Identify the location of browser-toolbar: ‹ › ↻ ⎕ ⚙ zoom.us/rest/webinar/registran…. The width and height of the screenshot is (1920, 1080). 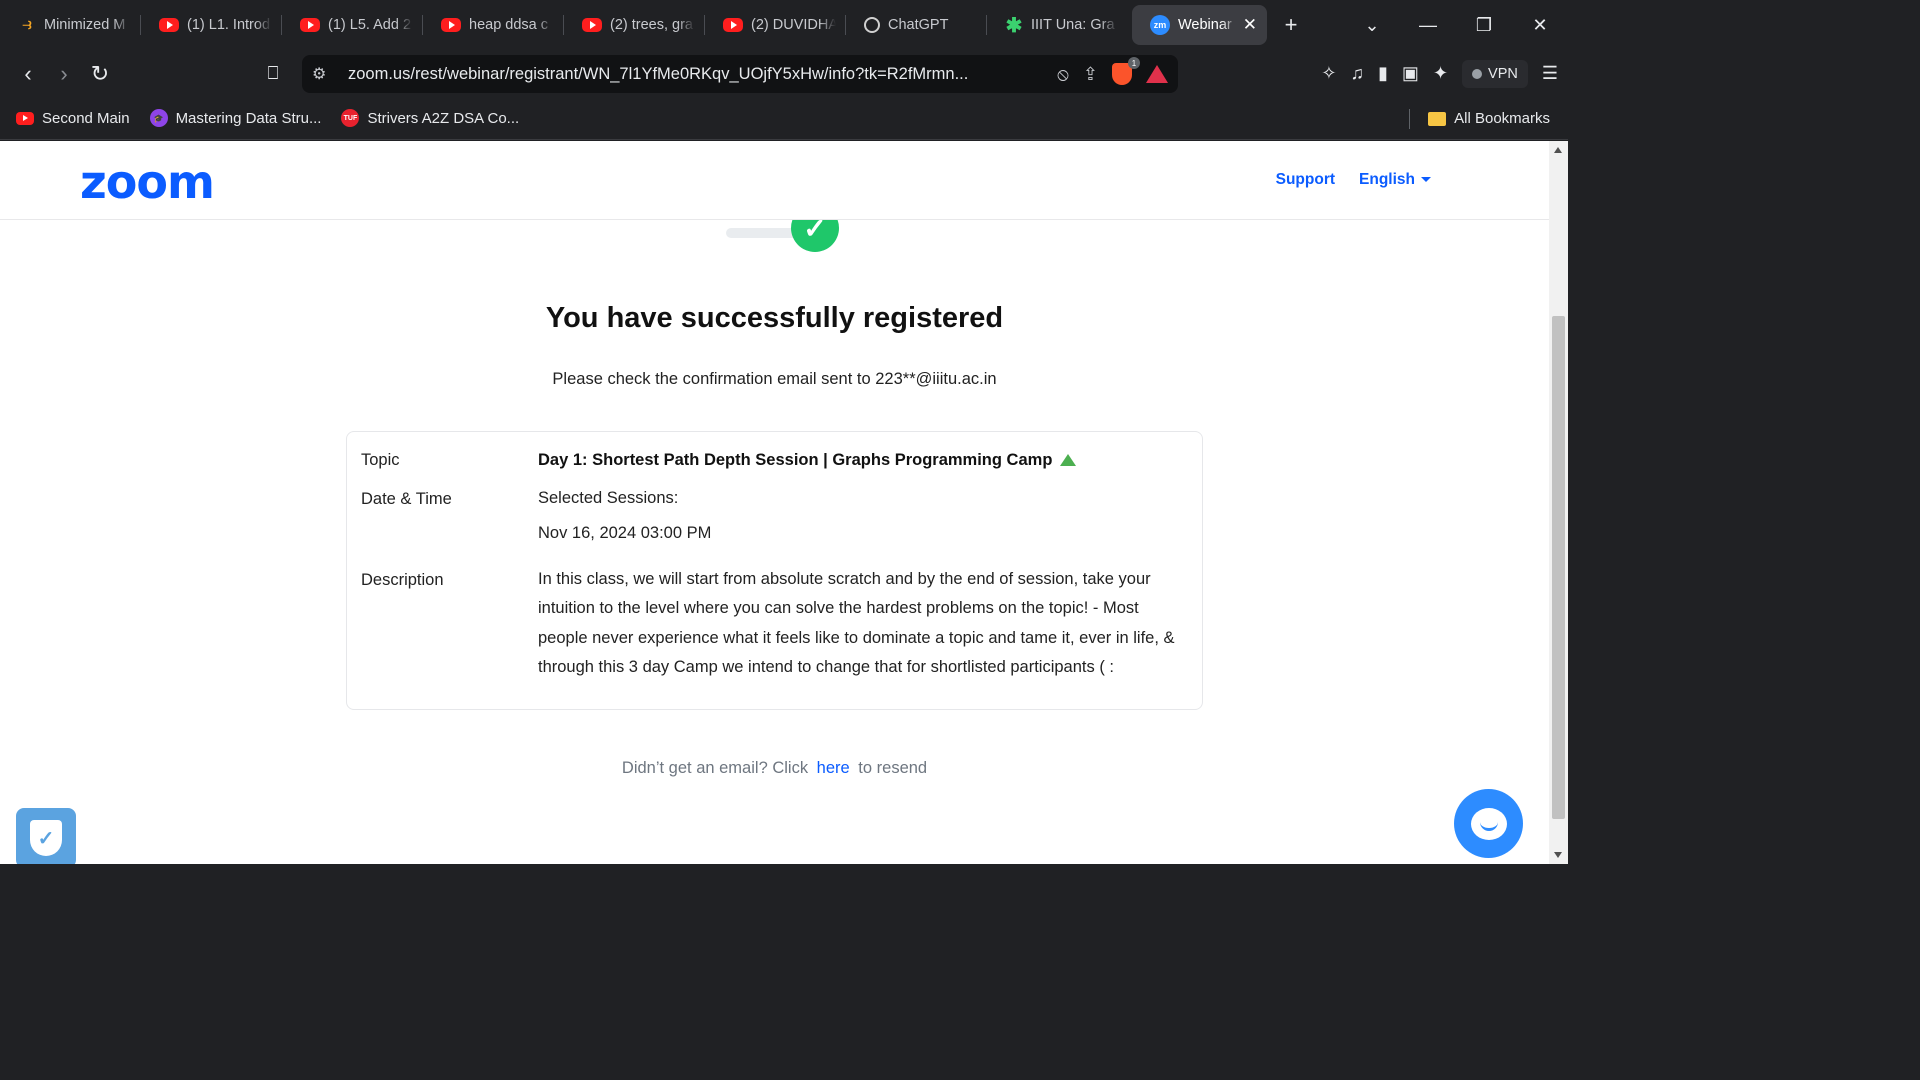
(784, 73).